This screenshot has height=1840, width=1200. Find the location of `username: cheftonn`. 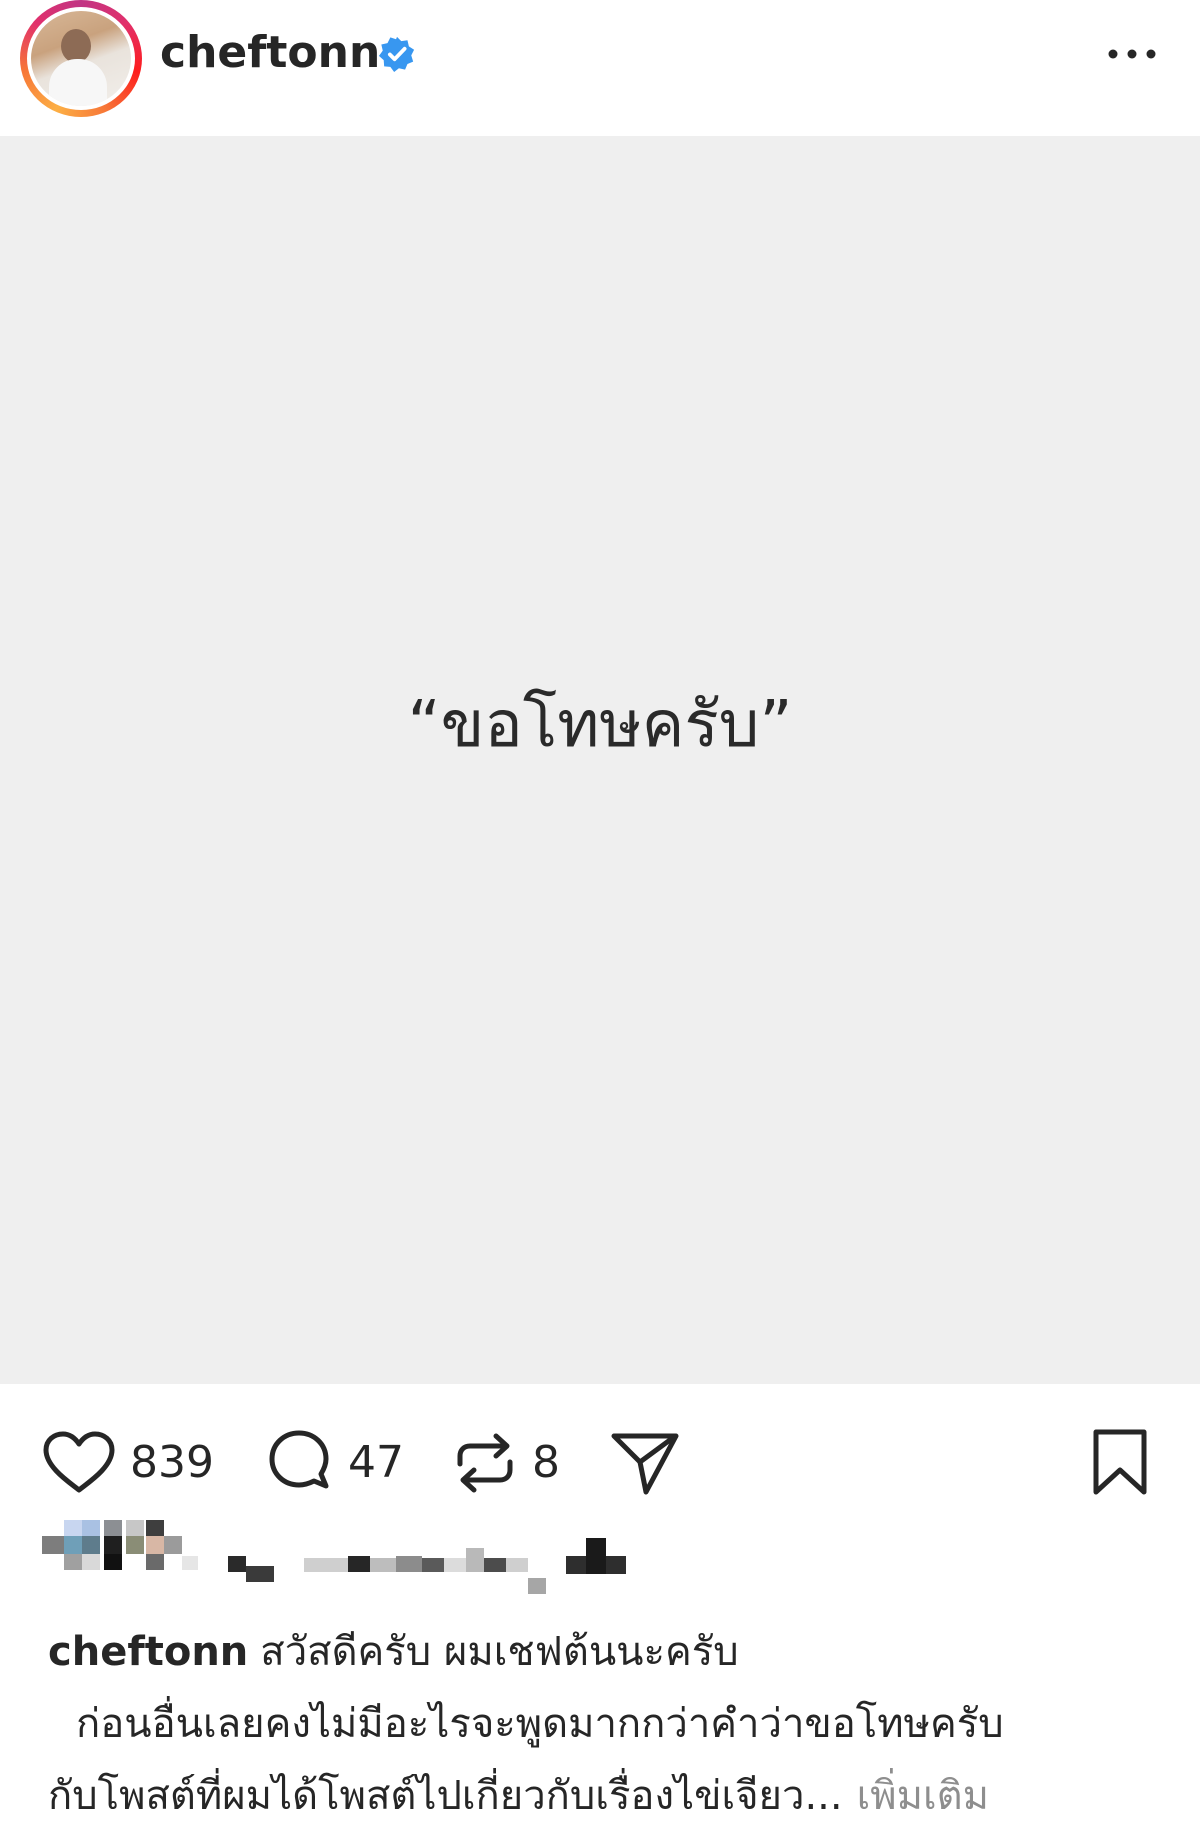

username: cheftonn is located at coordinates (270, 53).